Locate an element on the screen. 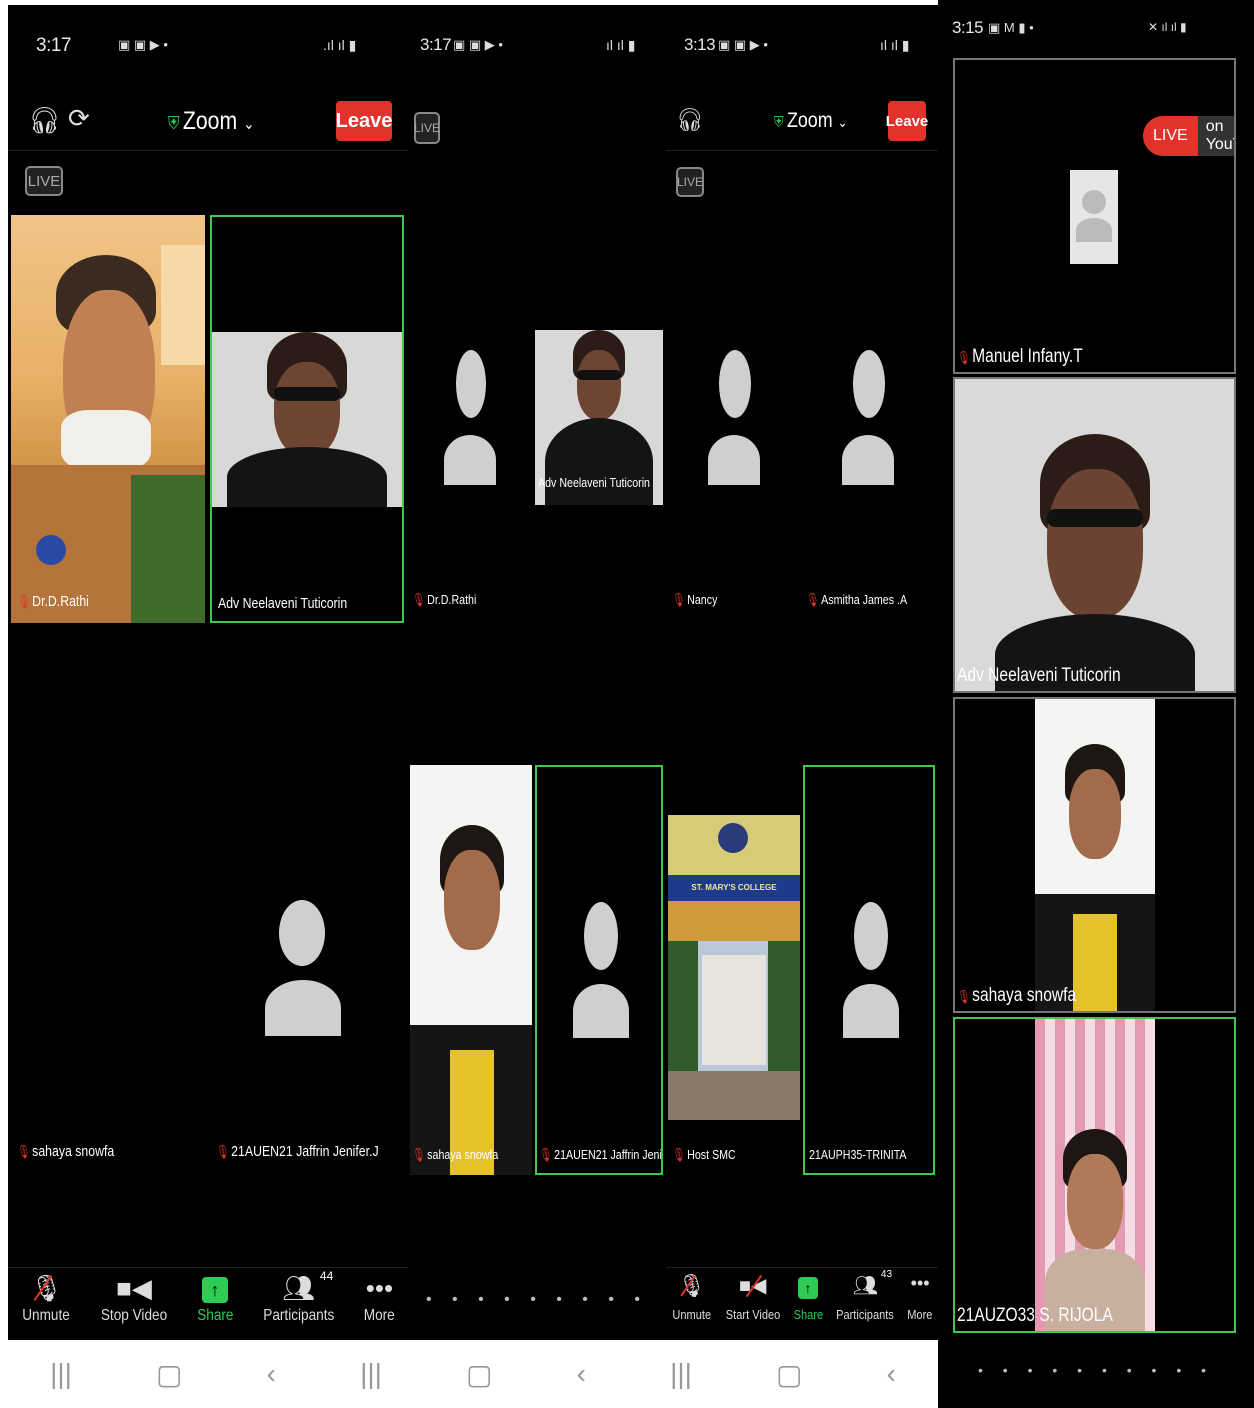 The image size is (1254, 1408). video-tile-manuel: LIVE on YouTube 🎙︎Manuel Infany.T is located at coordinates (1094, 216).